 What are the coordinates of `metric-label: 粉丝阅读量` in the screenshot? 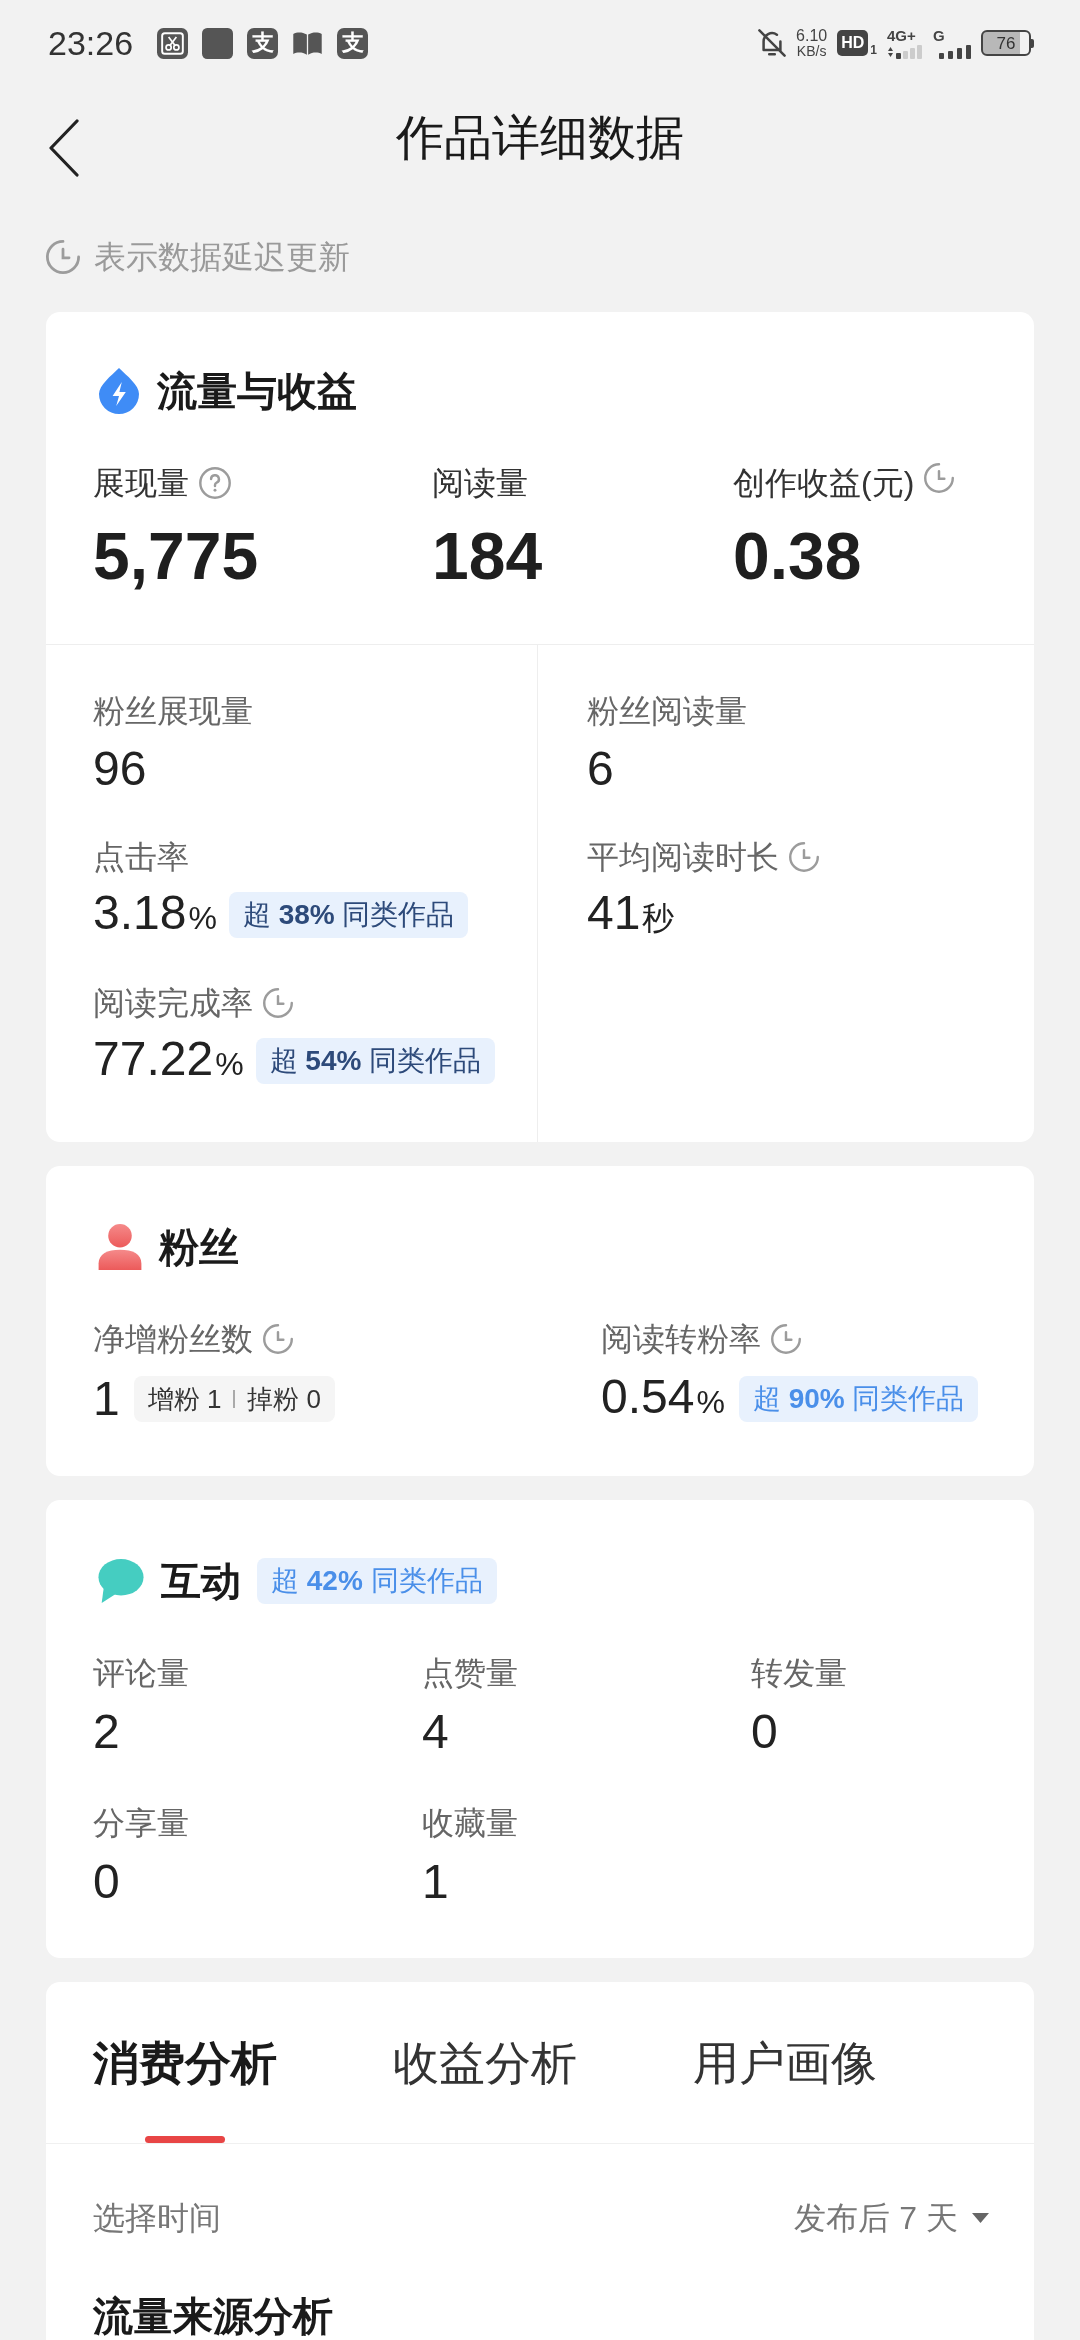 It's located at (667, 711).